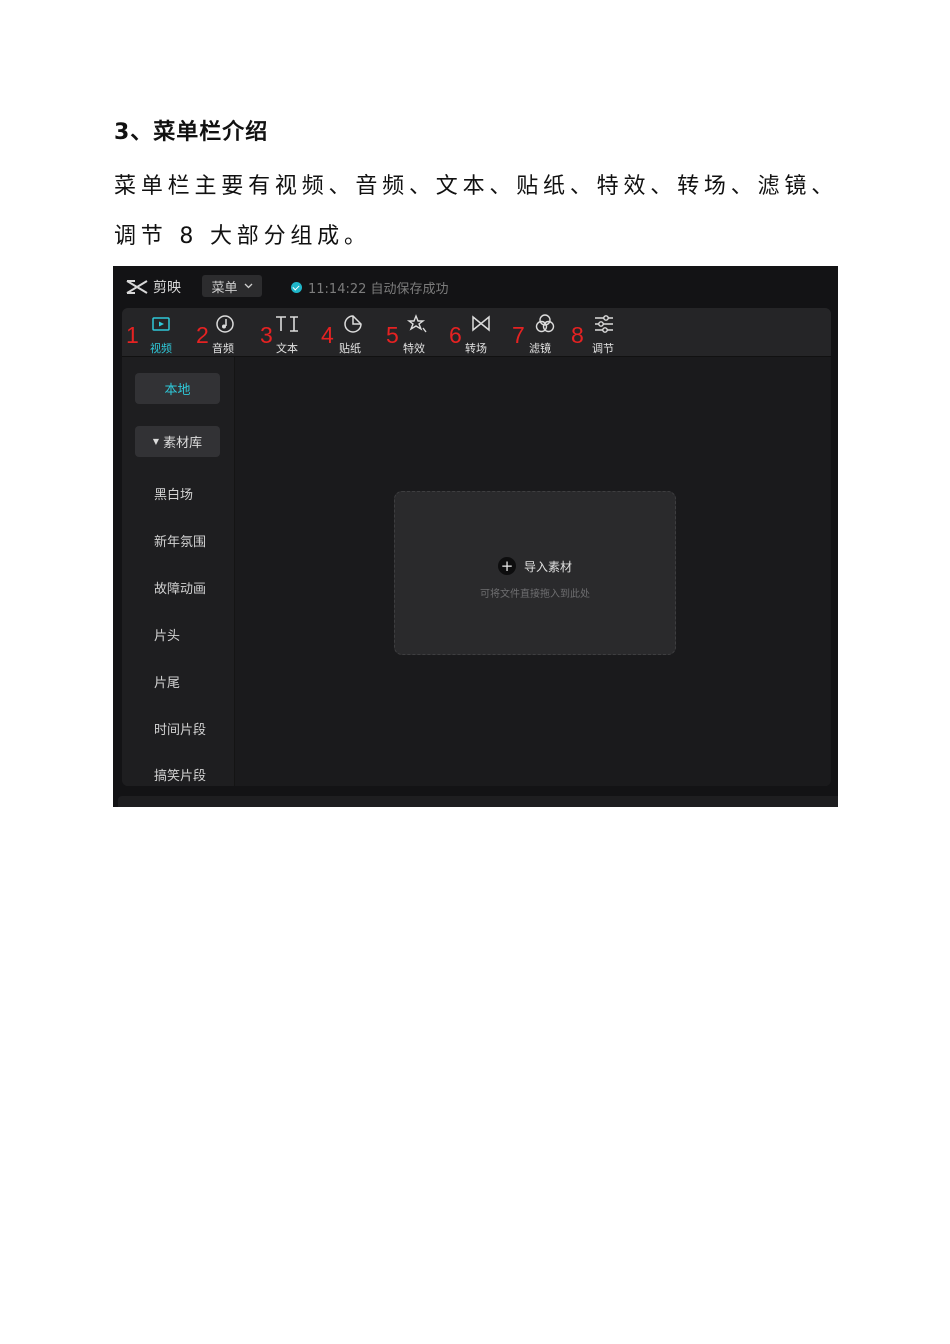 The width and height of the screenshot is (950, 1344). I want to click on save-status: 11:14:22 自动保存成功, so click(370, 287).